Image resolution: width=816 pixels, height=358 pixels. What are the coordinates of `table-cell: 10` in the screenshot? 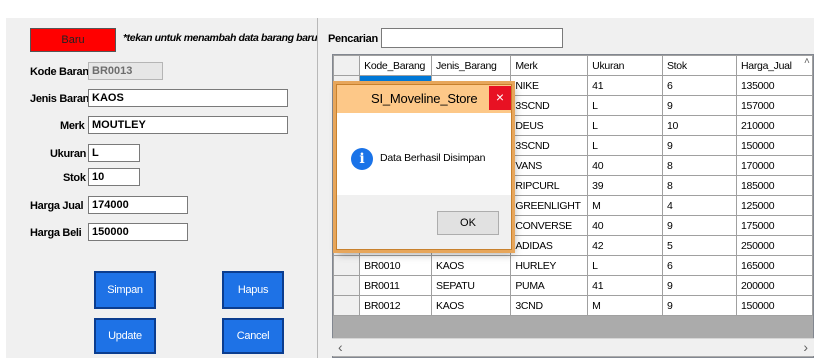 It's located at (699, 125).